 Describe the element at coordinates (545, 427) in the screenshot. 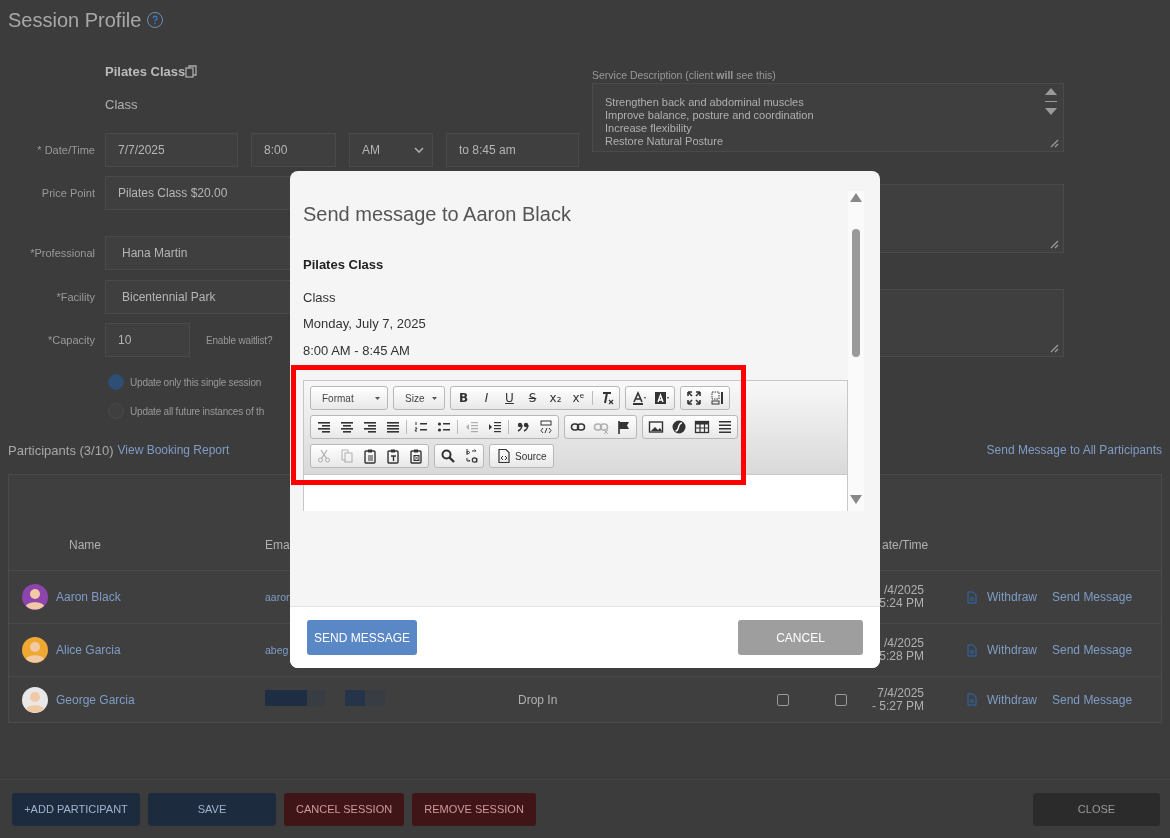

I see `div-icon` at that location.